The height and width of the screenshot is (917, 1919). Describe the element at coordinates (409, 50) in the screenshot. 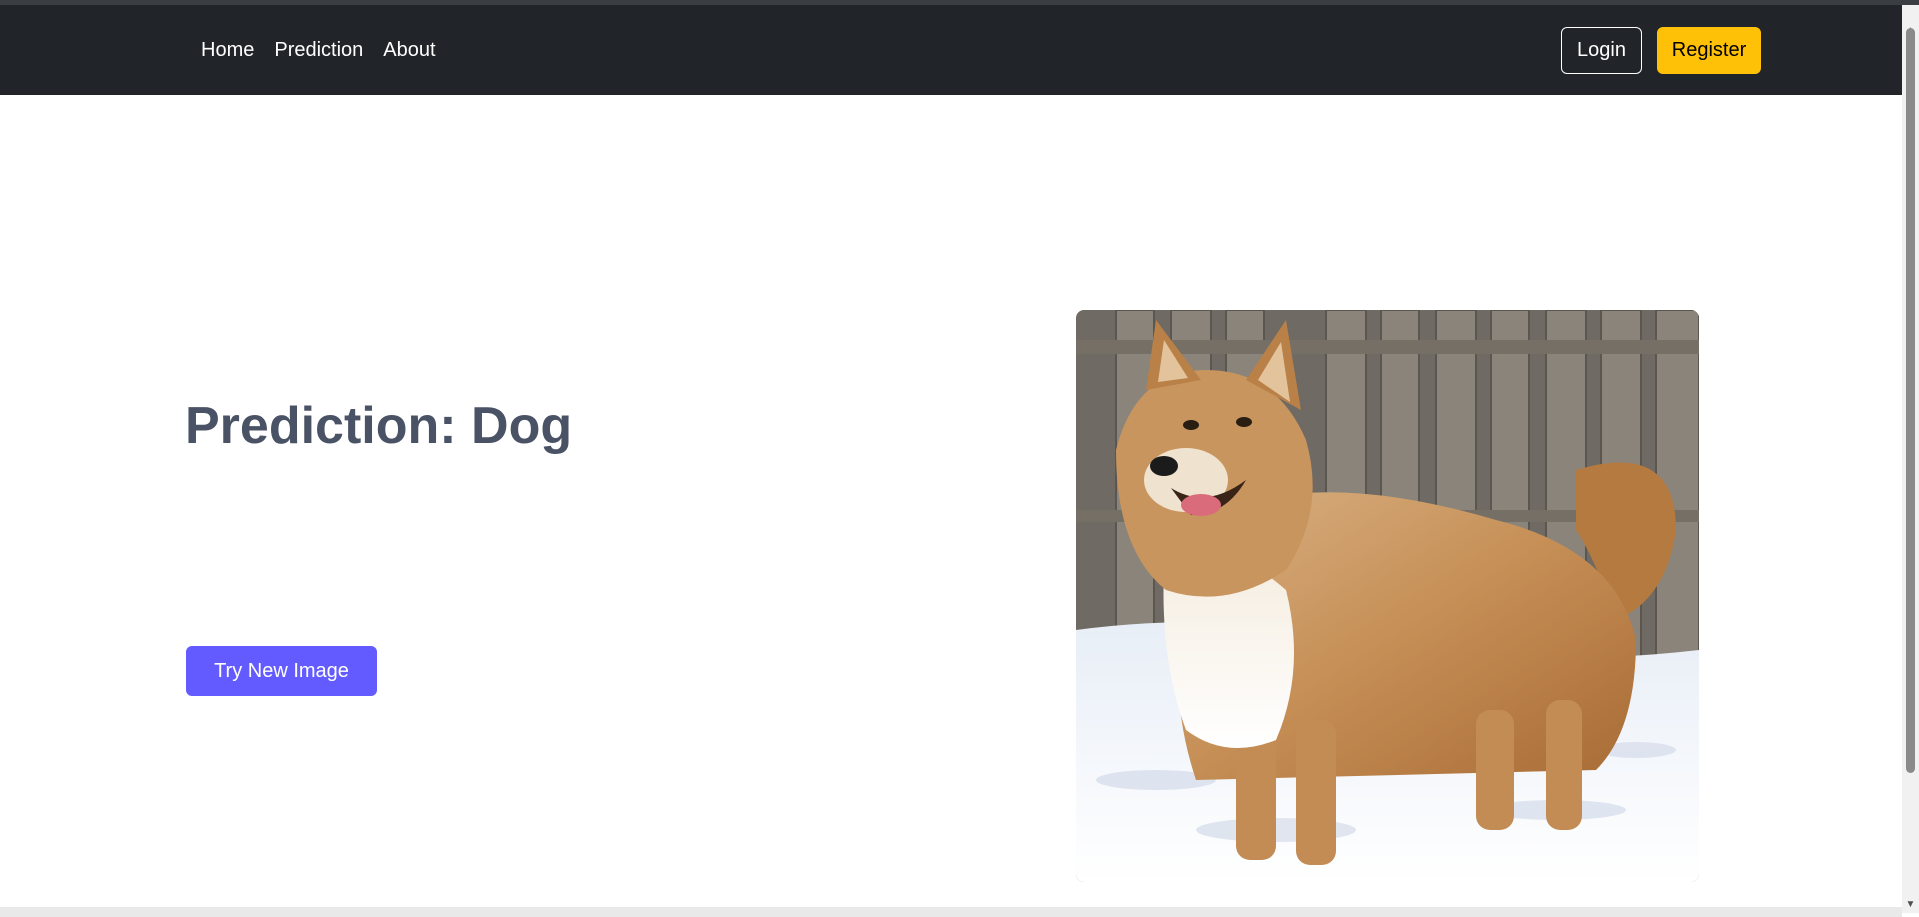

I see `nav-link-about: About` at that location.